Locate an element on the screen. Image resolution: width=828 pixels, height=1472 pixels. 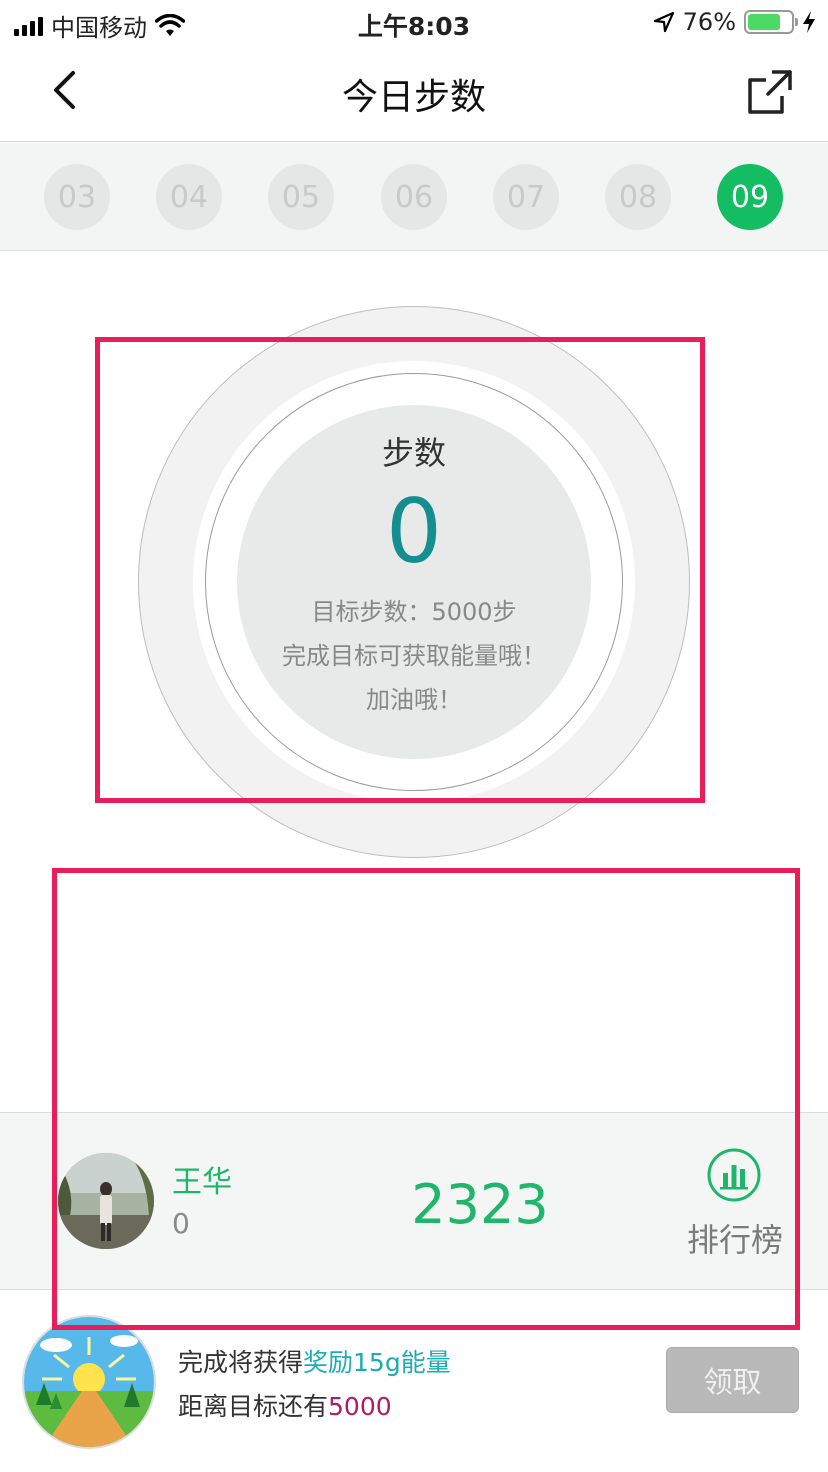
status-bar: 中国移动 上午8:03 76% is located at coordinates (414, 22).